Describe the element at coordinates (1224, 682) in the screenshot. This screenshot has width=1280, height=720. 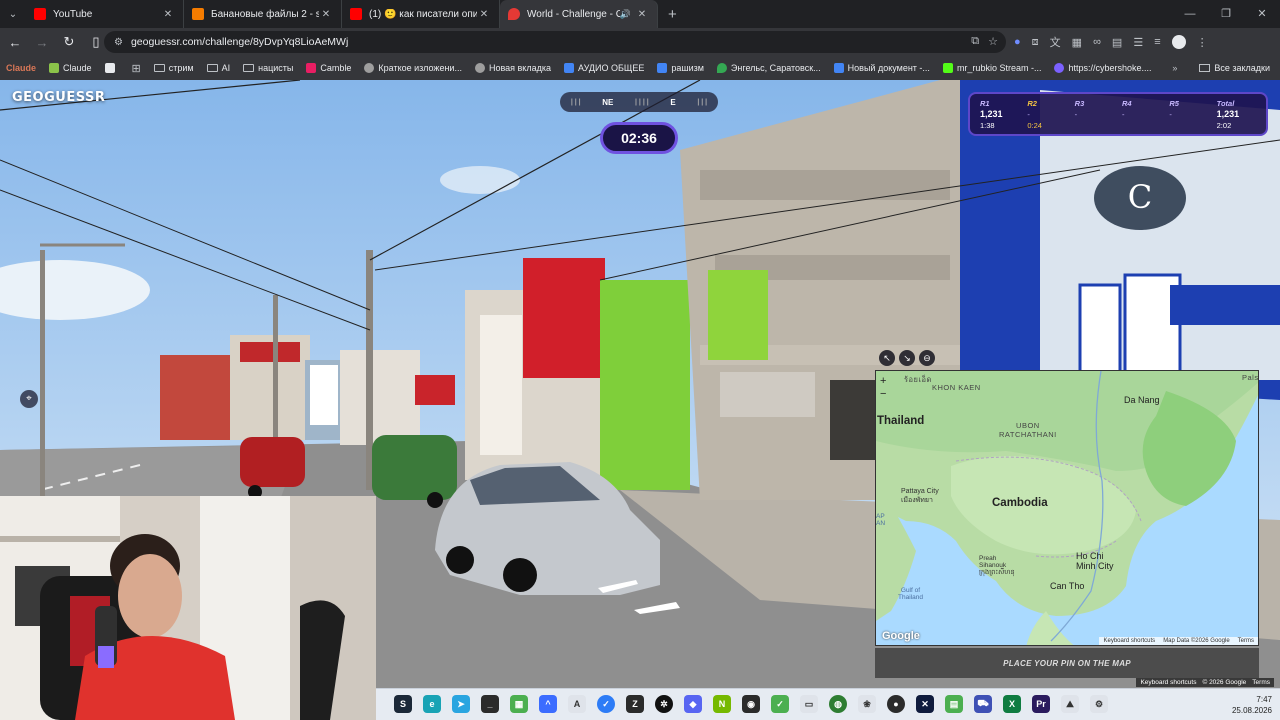
I see `sv-copyright: © 2026 Google` at that location.